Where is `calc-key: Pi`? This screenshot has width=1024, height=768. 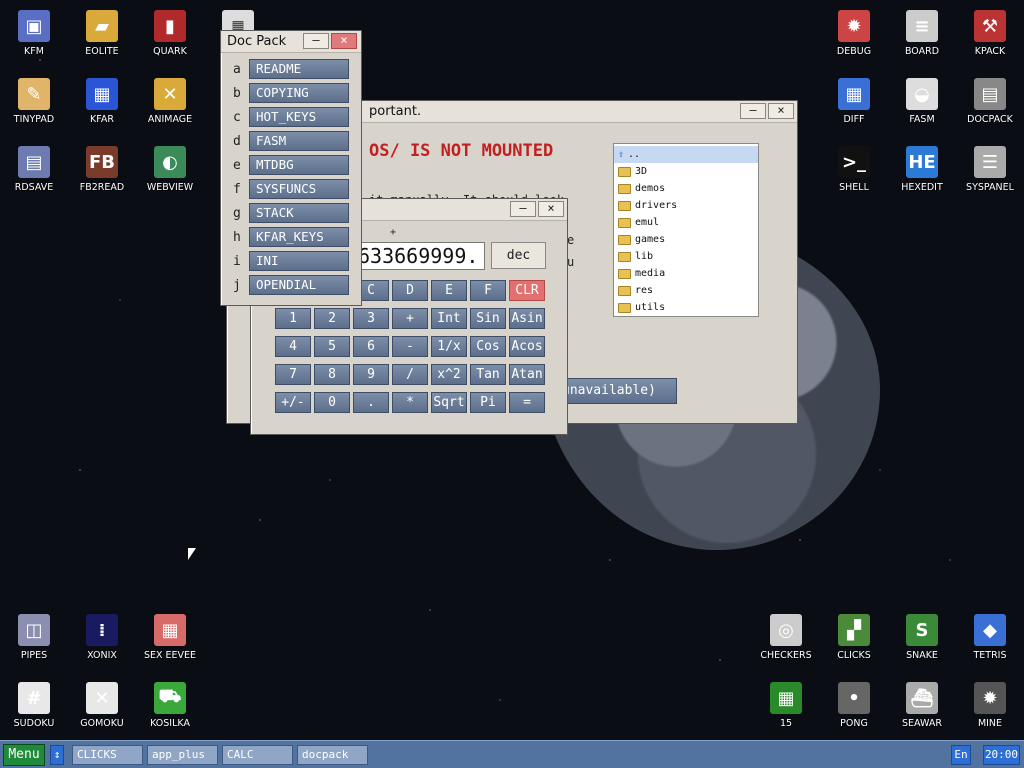 calc-key: Pi is located at coordinates (488, 402).